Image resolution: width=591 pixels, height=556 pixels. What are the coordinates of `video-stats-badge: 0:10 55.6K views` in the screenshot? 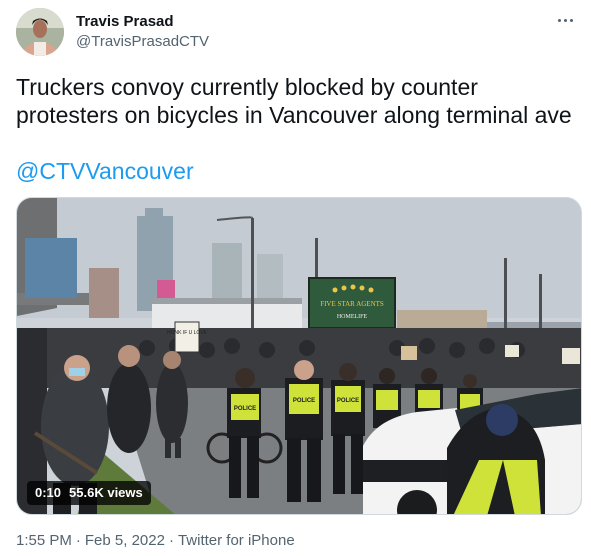 It's located at (89, 493).